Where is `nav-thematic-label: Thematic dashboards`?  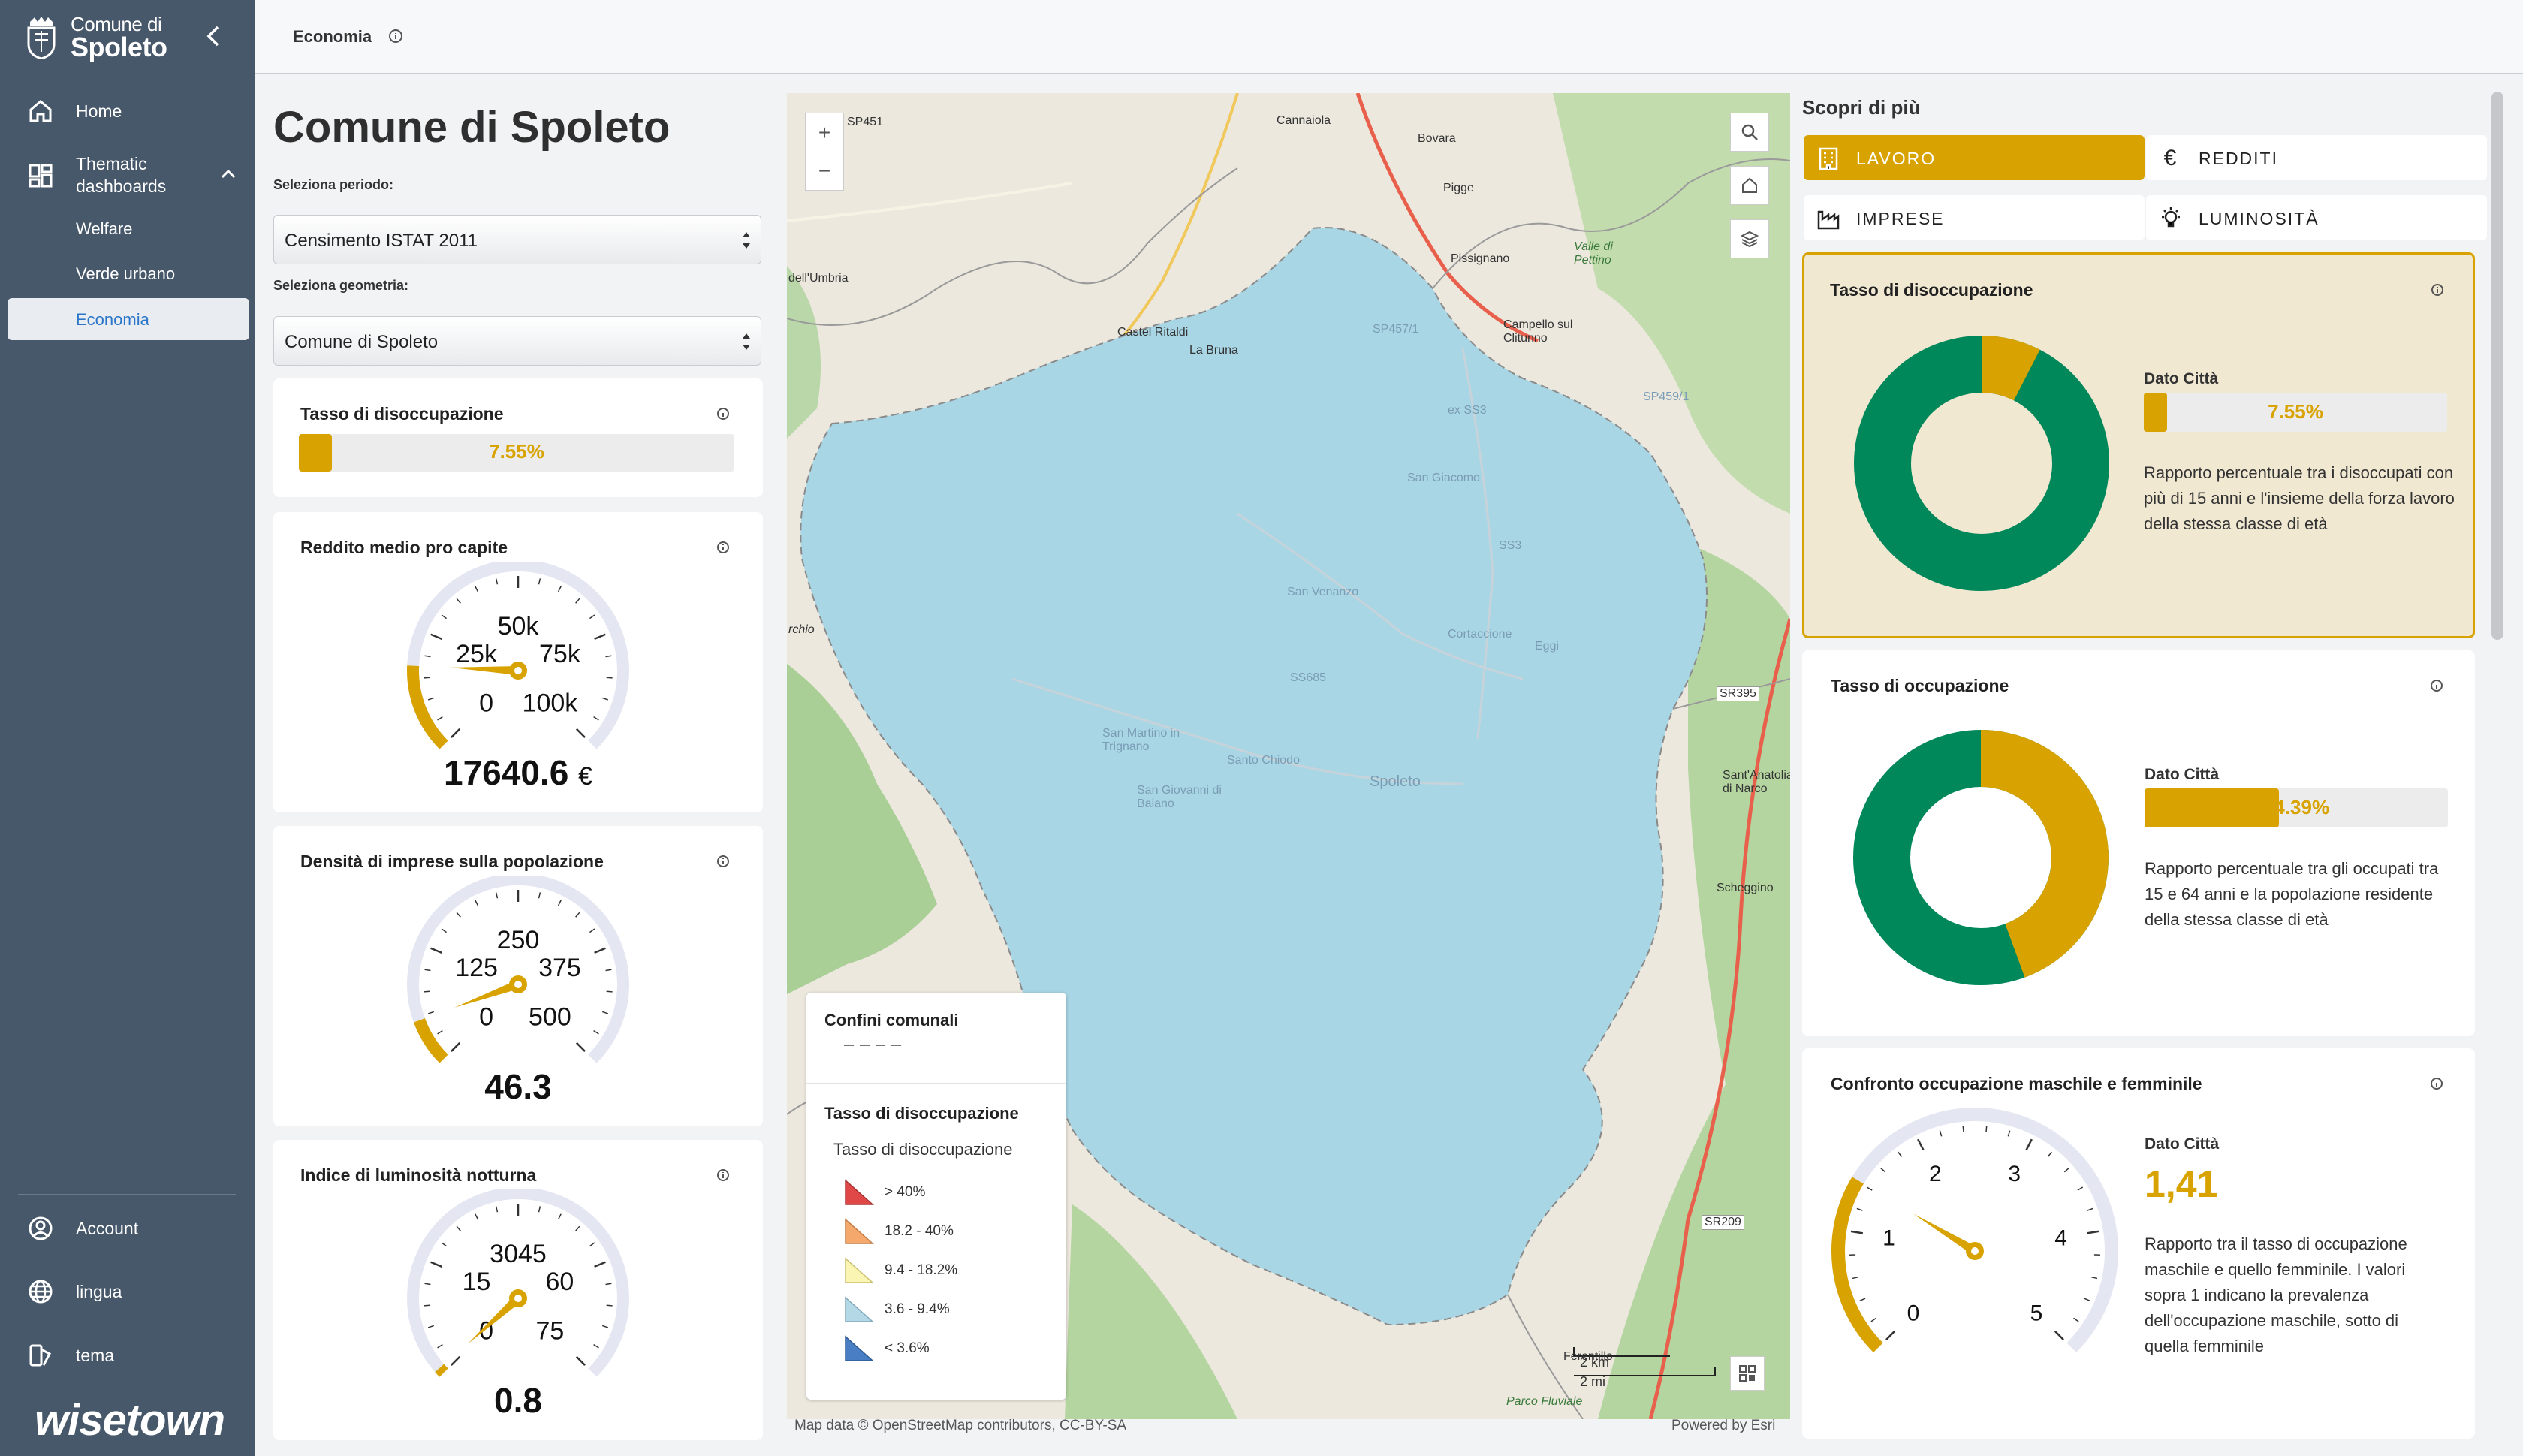
nav-thematic-label: Thematic dashboards is located at coordinates (122, 175).